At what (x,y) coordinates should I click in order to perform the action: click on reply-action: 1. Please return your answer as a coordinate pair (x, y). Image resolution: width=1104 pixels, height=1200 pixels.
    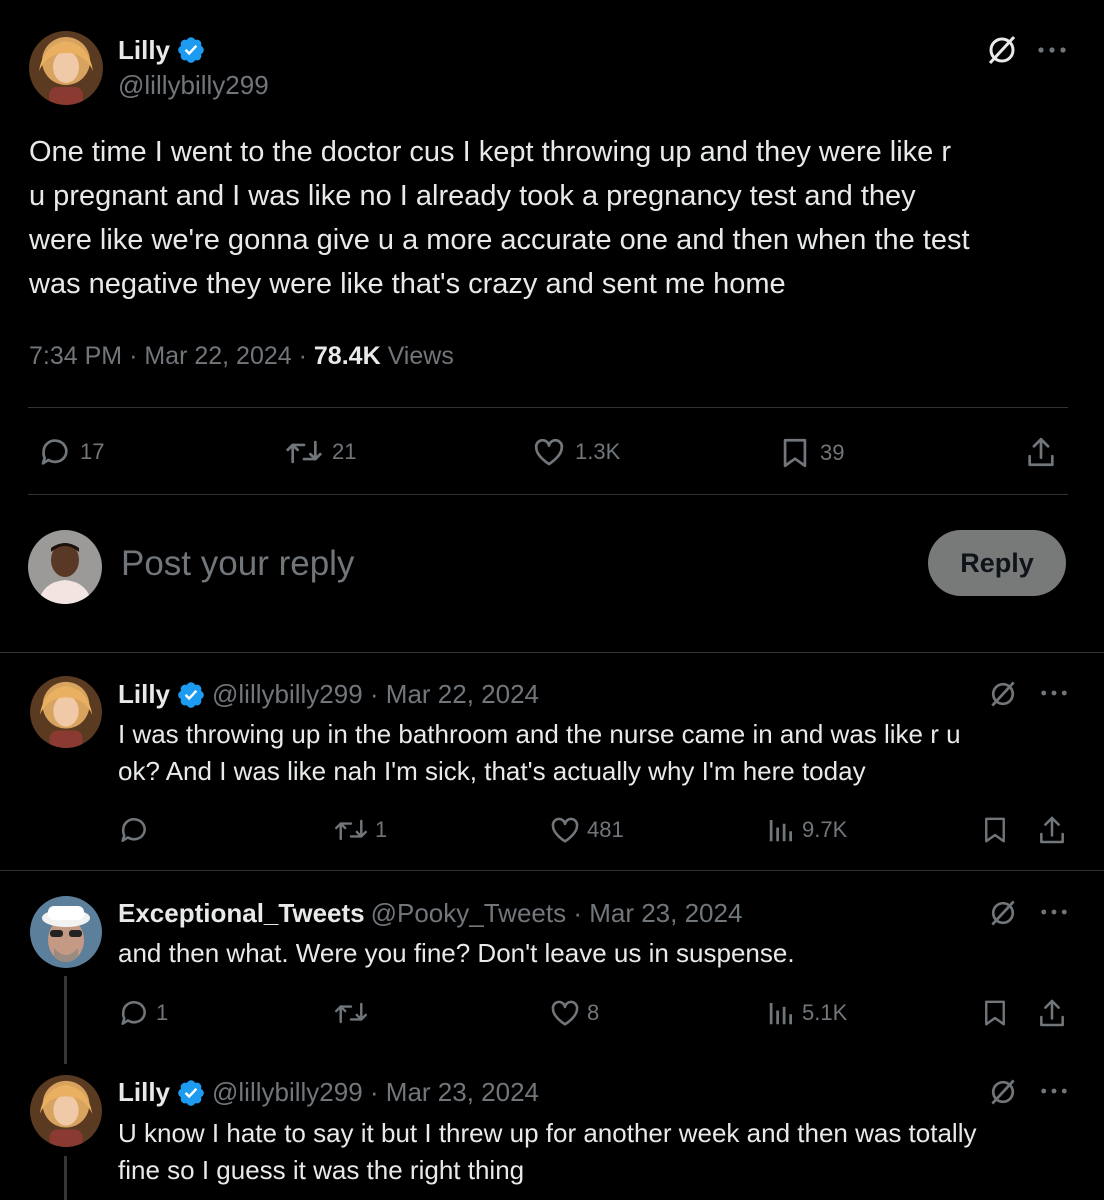
    Looking at the image, I should click on (143, 1013).